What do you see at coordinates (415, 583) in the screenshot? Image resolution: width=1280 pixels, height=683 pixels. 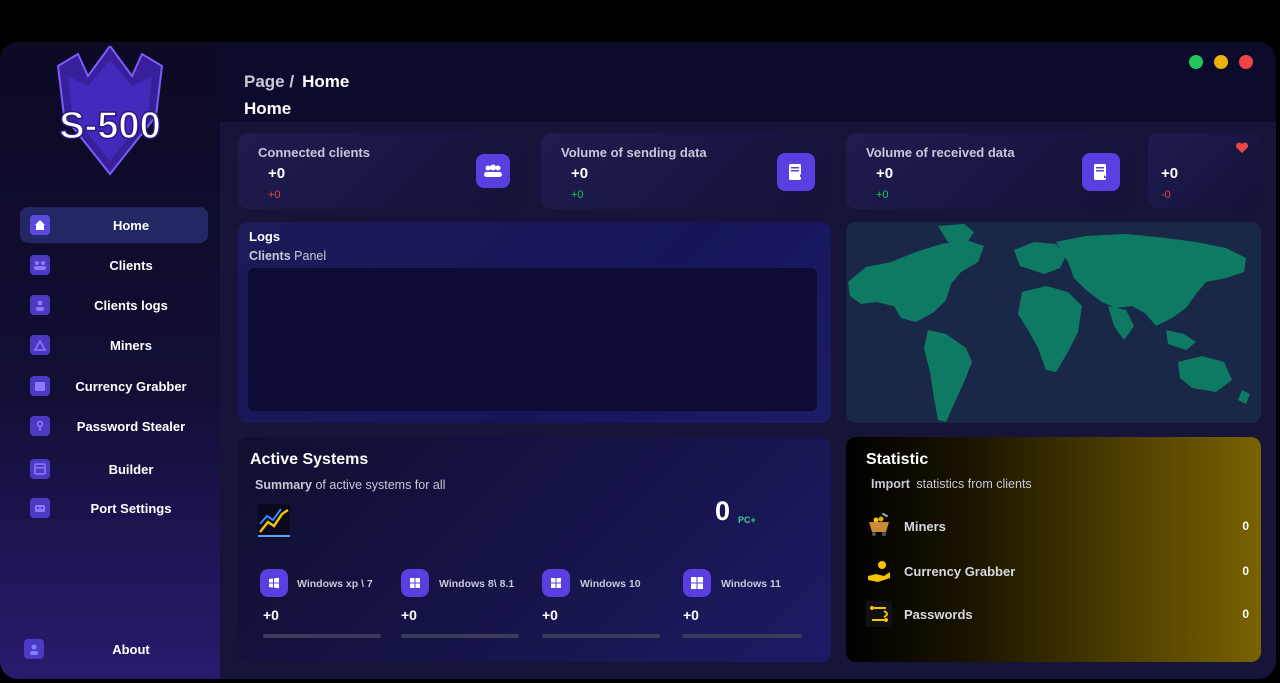 I see `windows-8-icon` at bounding box center [415, 583].